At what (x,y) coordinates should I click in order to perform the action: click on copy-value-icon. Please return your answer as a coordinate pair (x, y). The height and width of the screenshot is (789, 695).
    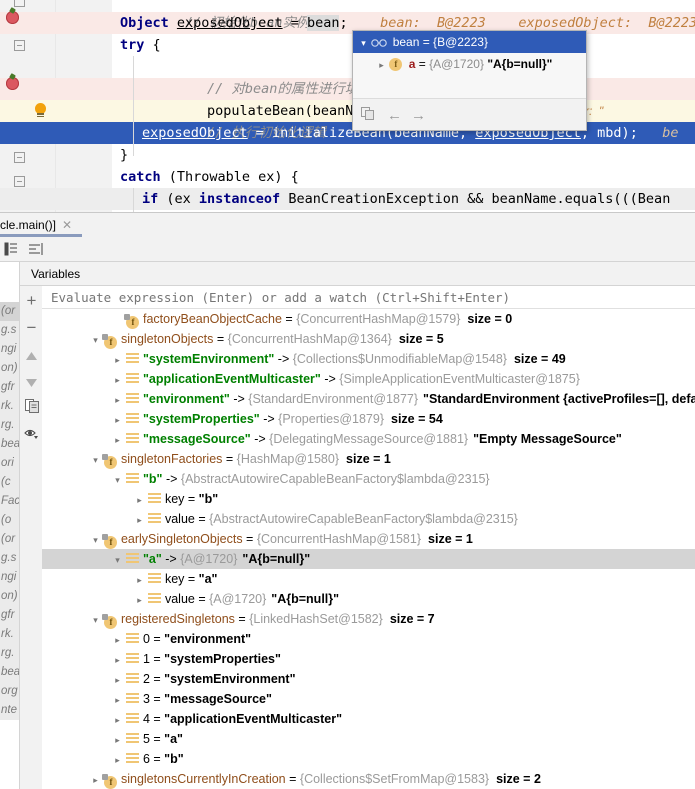
    Looking at the image, I should click on (368, 115).